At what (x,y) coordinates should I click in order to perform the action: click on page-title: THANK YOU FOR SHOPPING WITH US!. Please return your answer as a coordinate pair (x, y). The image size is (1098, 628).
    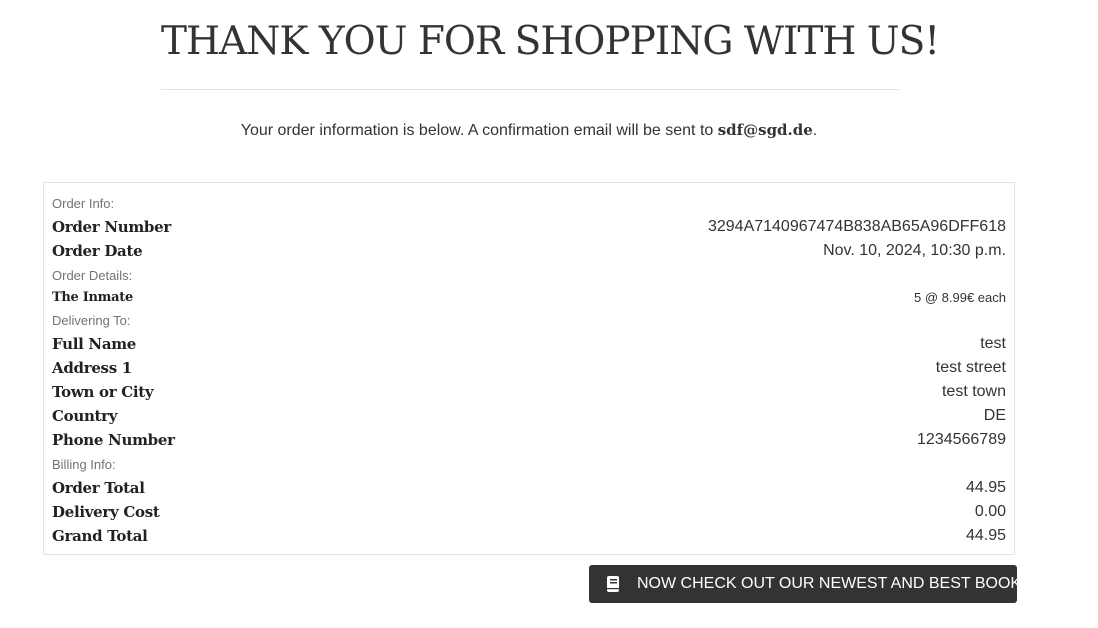
    Looking at the image, I should click on (550, 41).